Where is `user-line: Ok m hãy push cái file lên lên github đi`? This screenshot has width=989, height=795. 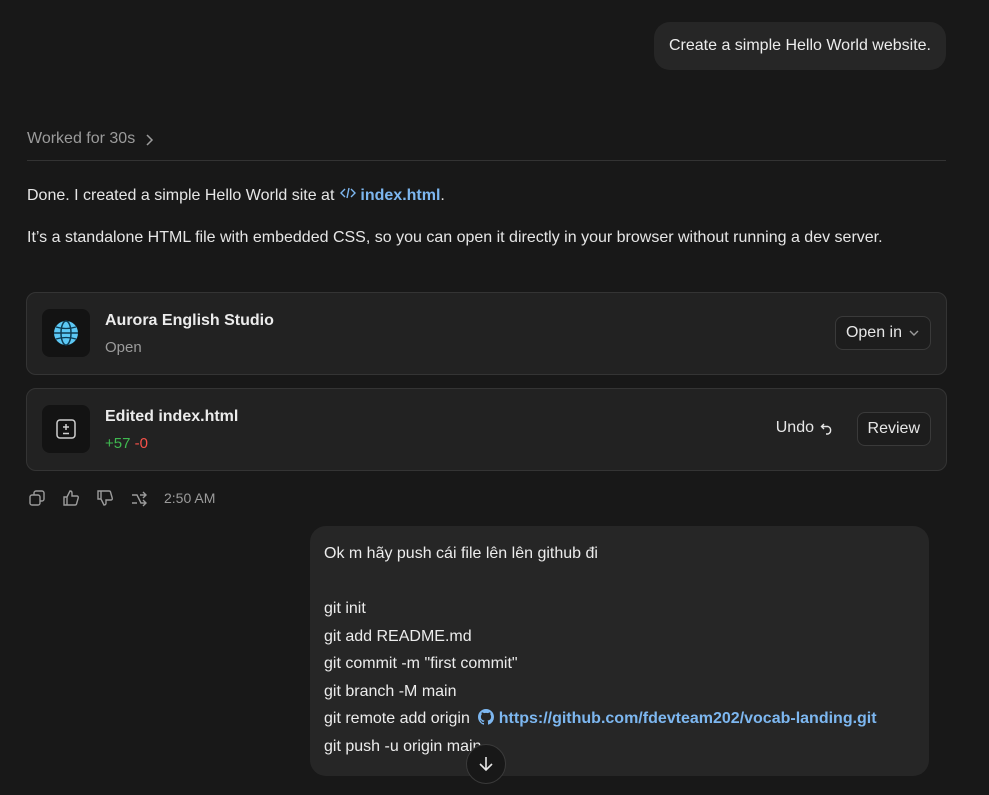 user-line: Ok m hãy push cái file lên lên github đi is located at coordinates (461, 553).